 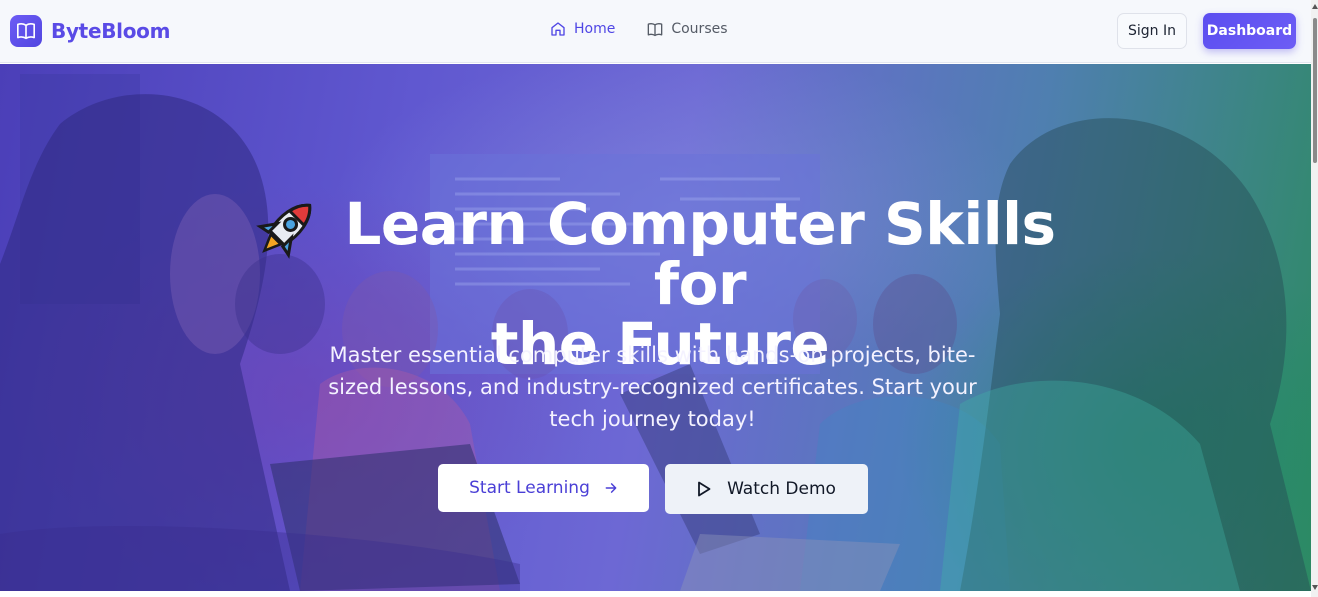 I want to click on start-learning-button: Start Learning, so click(x=543, y=488).